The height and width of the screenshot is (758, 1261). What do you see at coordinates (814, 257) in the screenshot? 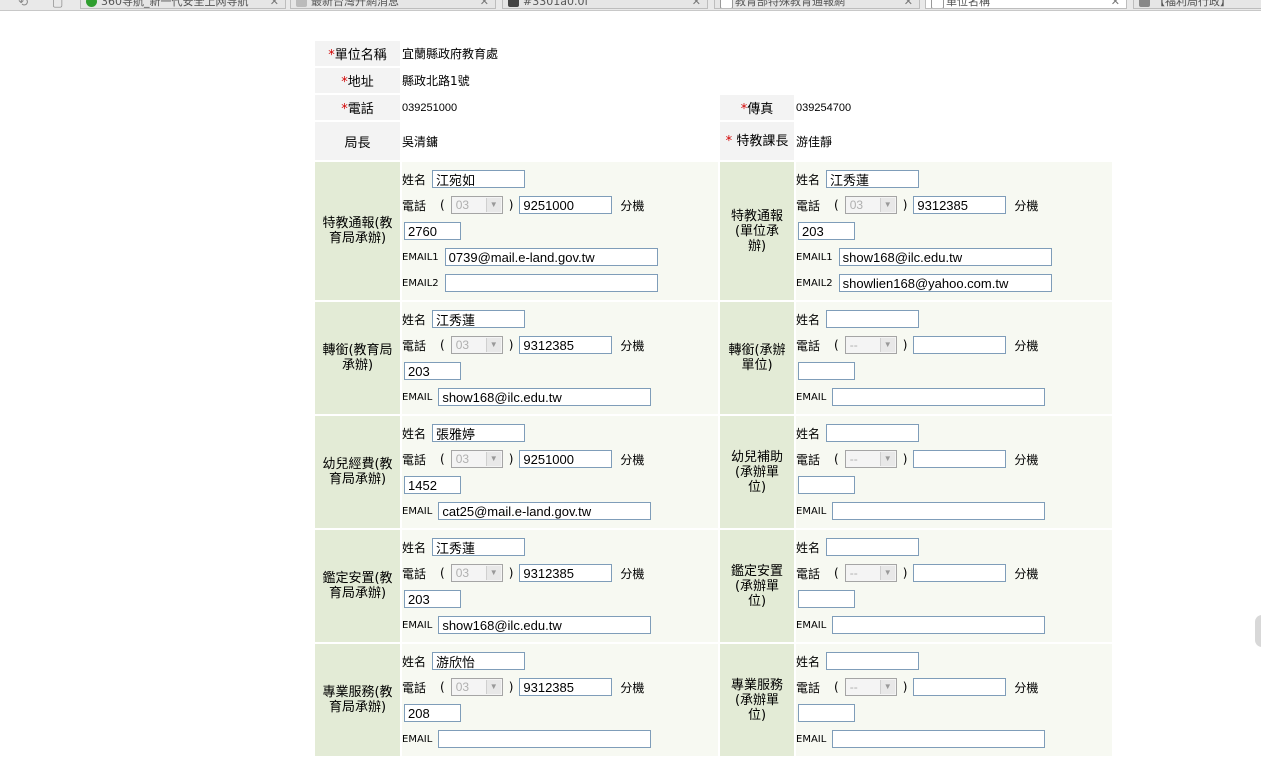
I see `email1-label: EMAIL1` at bounding box center [814, 257].